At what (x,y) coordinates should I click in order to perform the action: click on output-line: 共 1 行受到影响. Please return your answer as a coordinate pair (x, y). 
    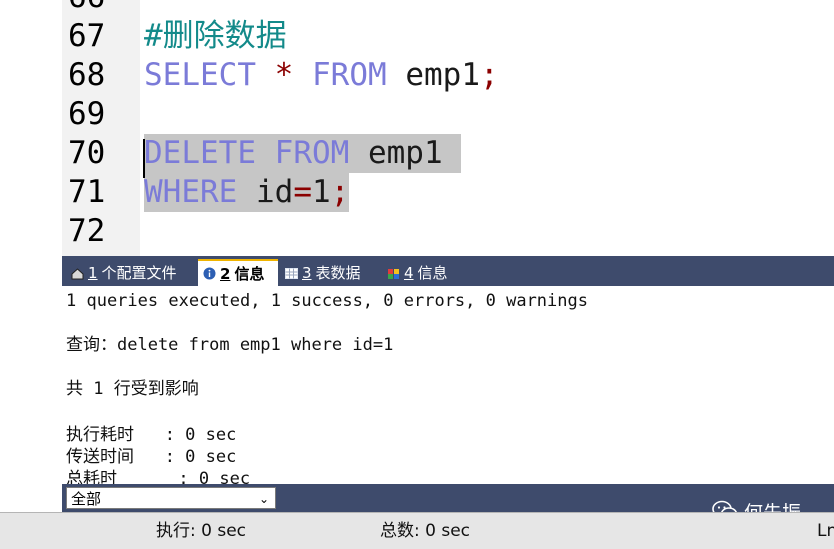
    Looking at the image, I should click on (132, 389).